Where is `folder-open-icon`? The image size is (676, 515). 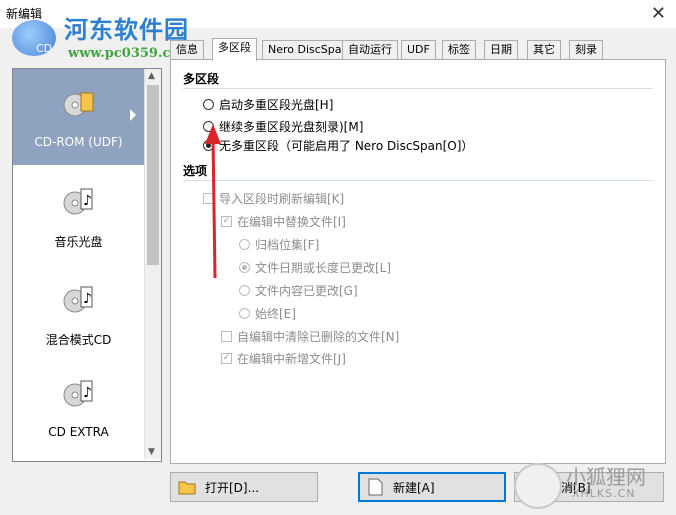
folder-open-icon is located at coordinates (187, 488).